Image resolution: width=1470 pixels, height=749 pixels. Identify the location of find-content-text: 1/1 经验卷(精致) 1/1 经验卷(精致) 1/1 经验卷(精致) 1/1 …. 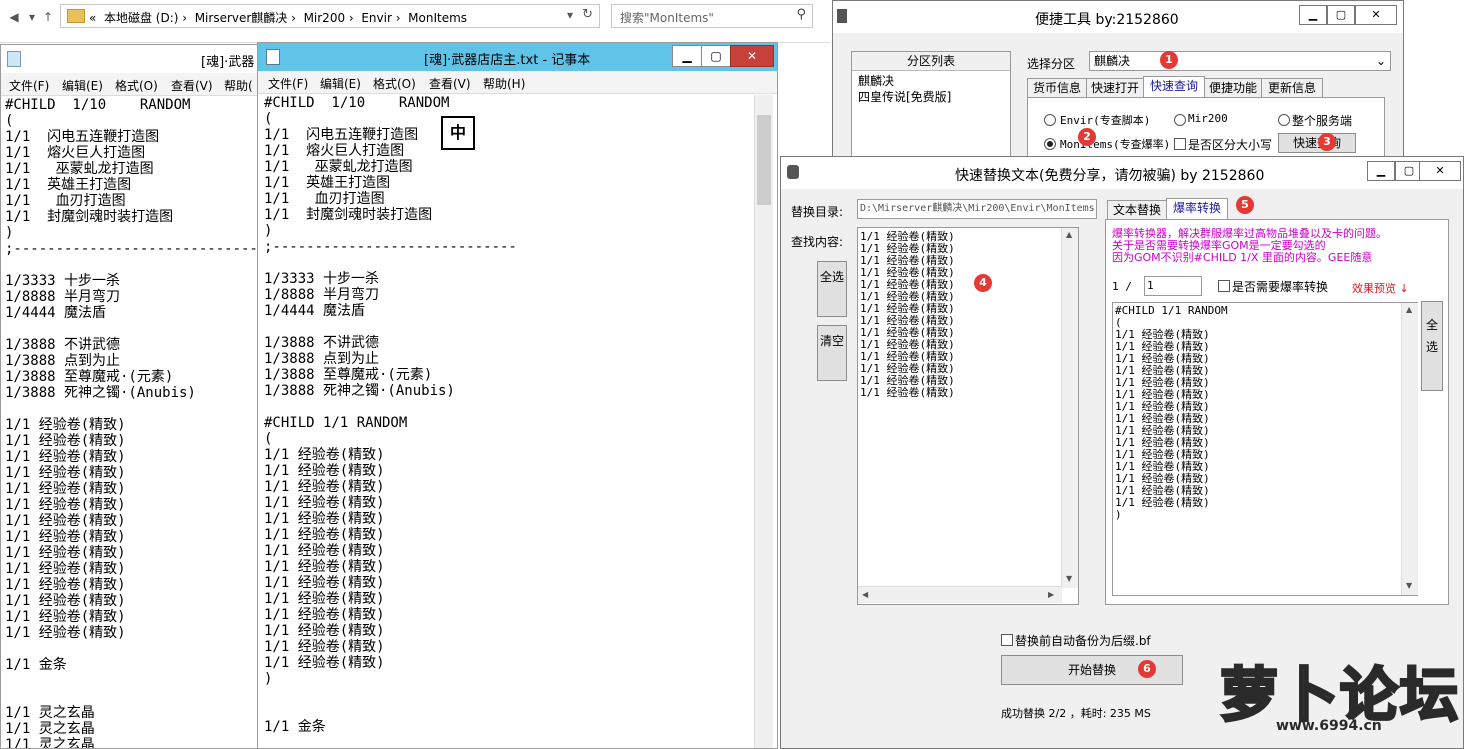
(907, 314).